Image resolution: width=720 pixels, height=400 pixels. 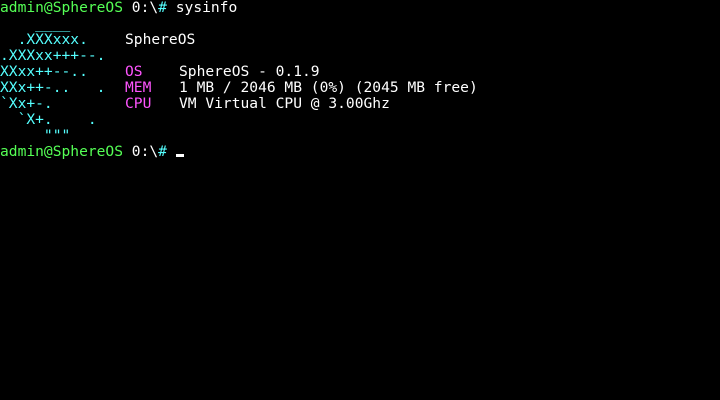 What do you see at coordinates (53, 55) in the screenshot?
I see `logo-line-2: .XXXxx+++--.` at bounding box center [53, 55].